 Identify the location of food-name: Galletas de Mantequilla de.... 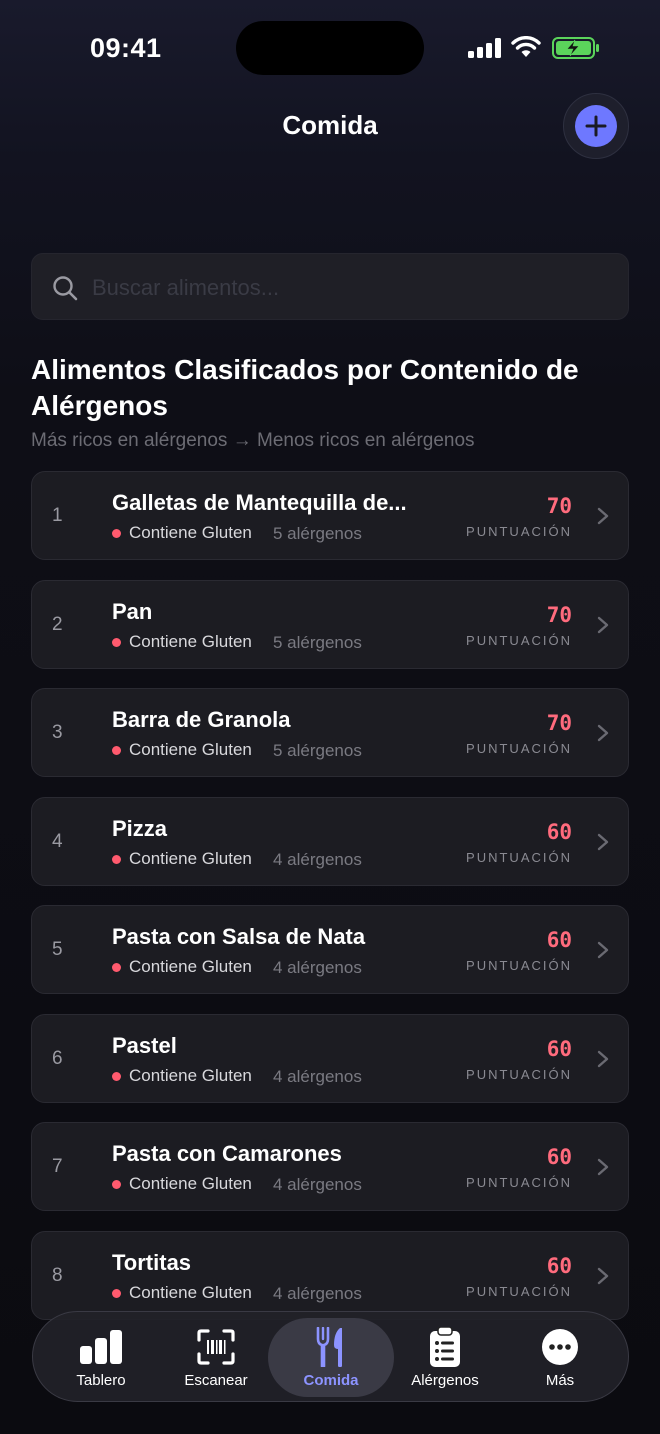
(259, 502).